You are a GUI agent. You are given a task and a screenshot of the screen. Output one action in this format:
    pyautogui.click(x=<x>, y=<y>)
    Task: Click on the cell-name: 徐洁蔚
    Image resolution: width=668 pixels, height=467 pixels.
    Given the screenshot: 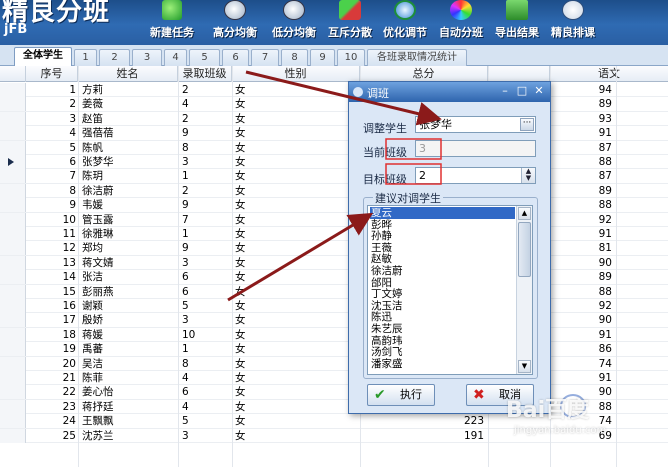 What is the action you would take?
    pyautogui.click(x=129, y=191)
    